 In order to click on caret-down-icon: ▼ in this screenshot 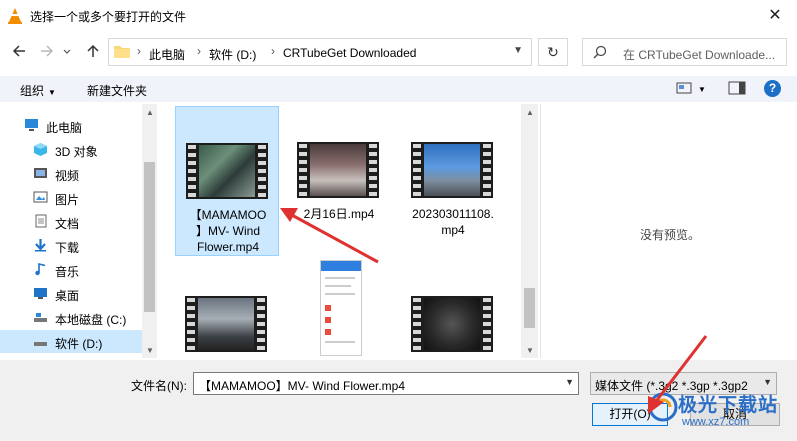, I will do `click(52, 92)`.